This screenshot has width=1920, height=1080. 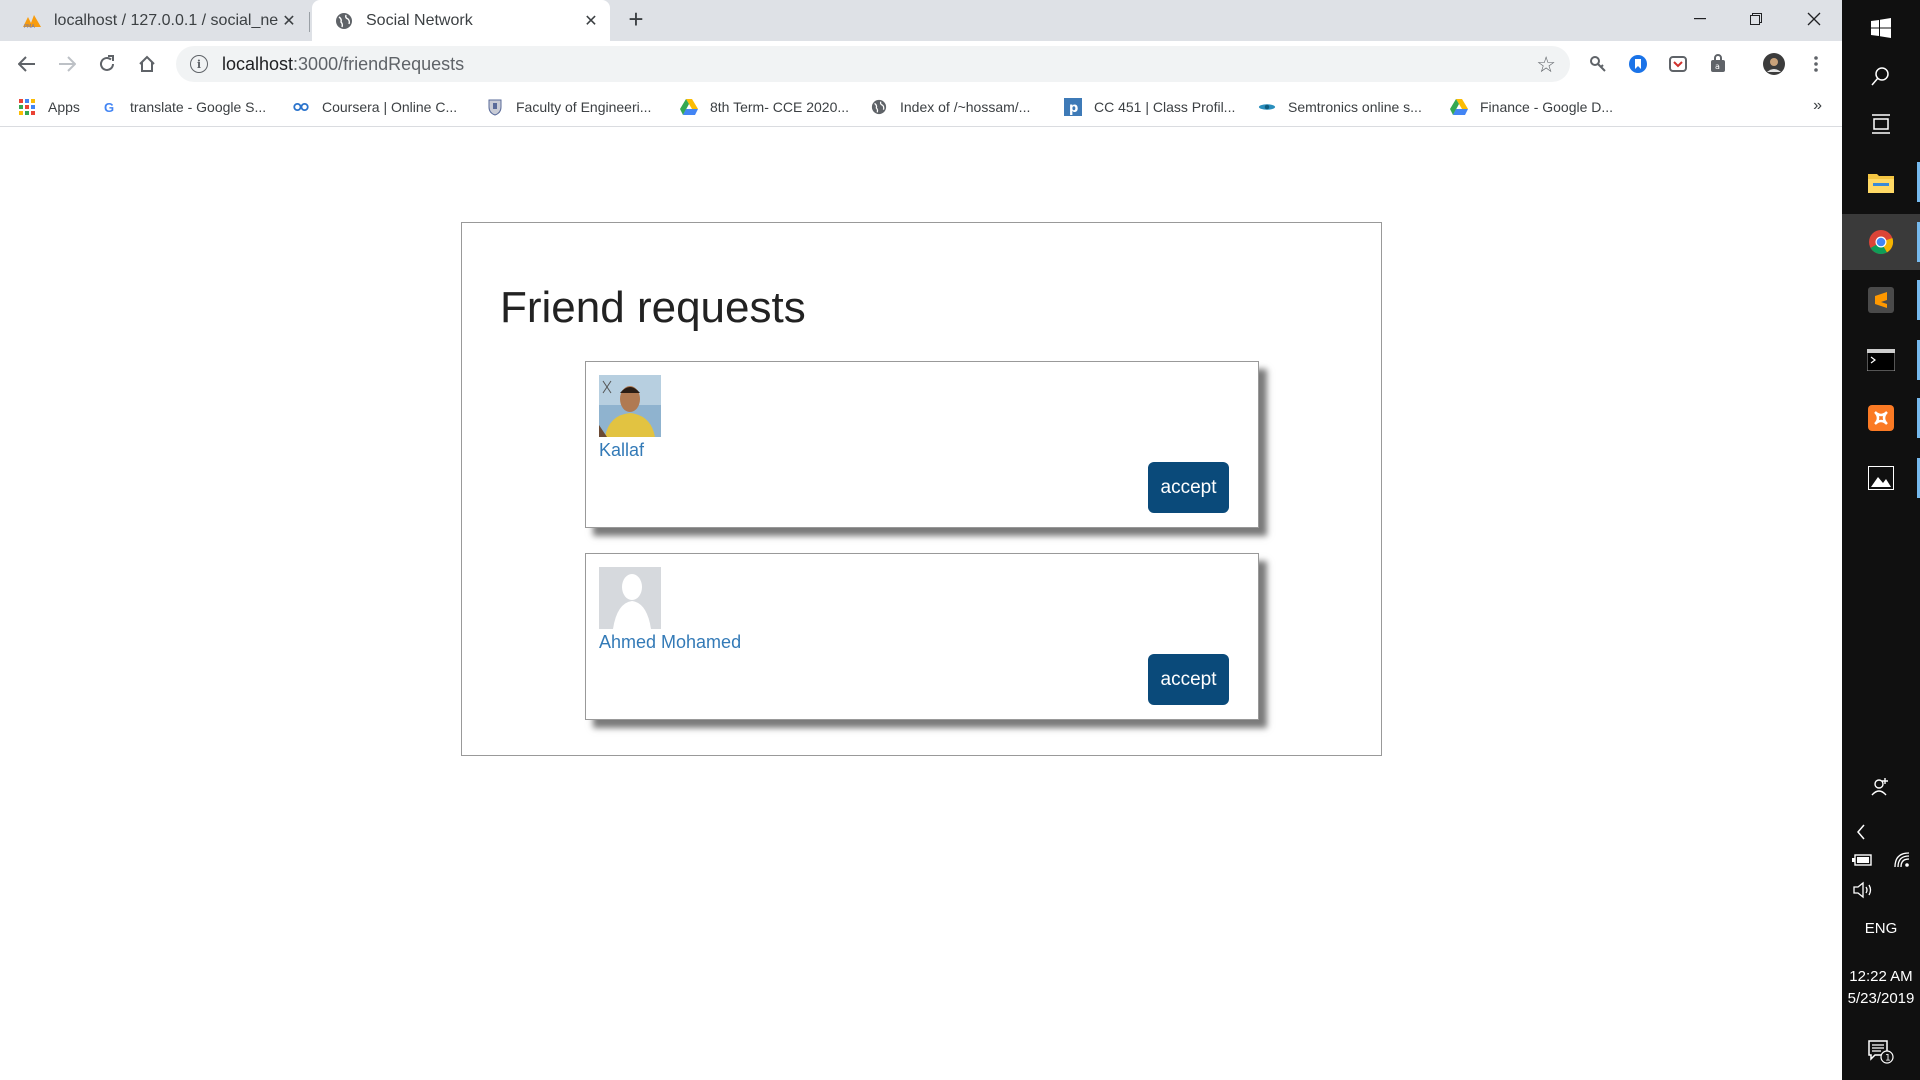 I want to click on apps-grid-icon, so click(x=27, y=107).